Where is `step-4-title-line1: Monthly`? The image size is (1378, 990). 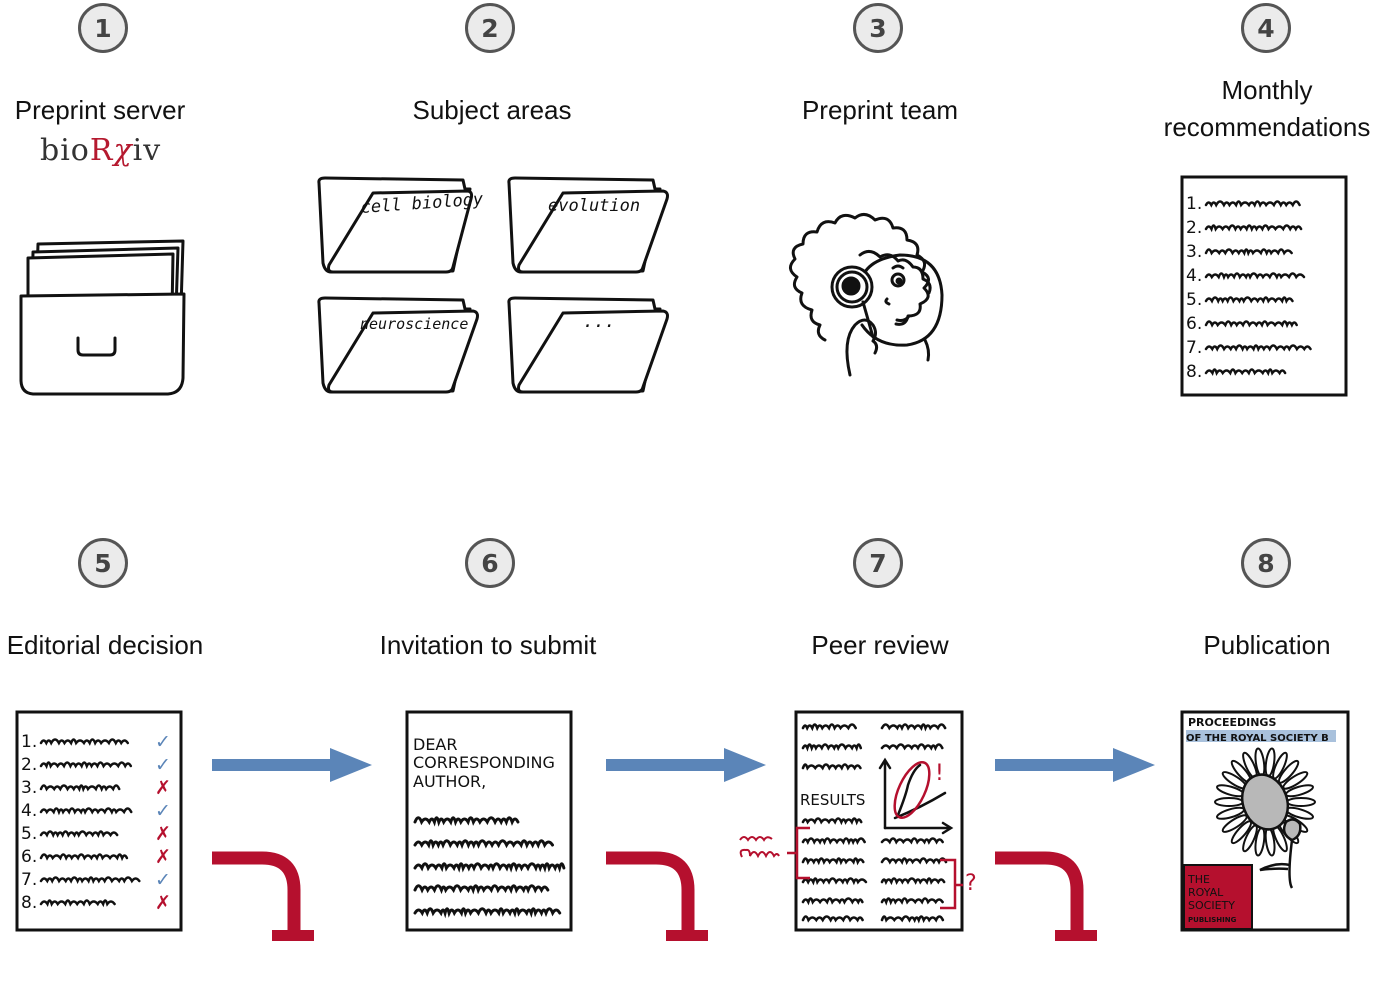 step-4-title-line1: Monthly is located at coordinates (1267, 90).